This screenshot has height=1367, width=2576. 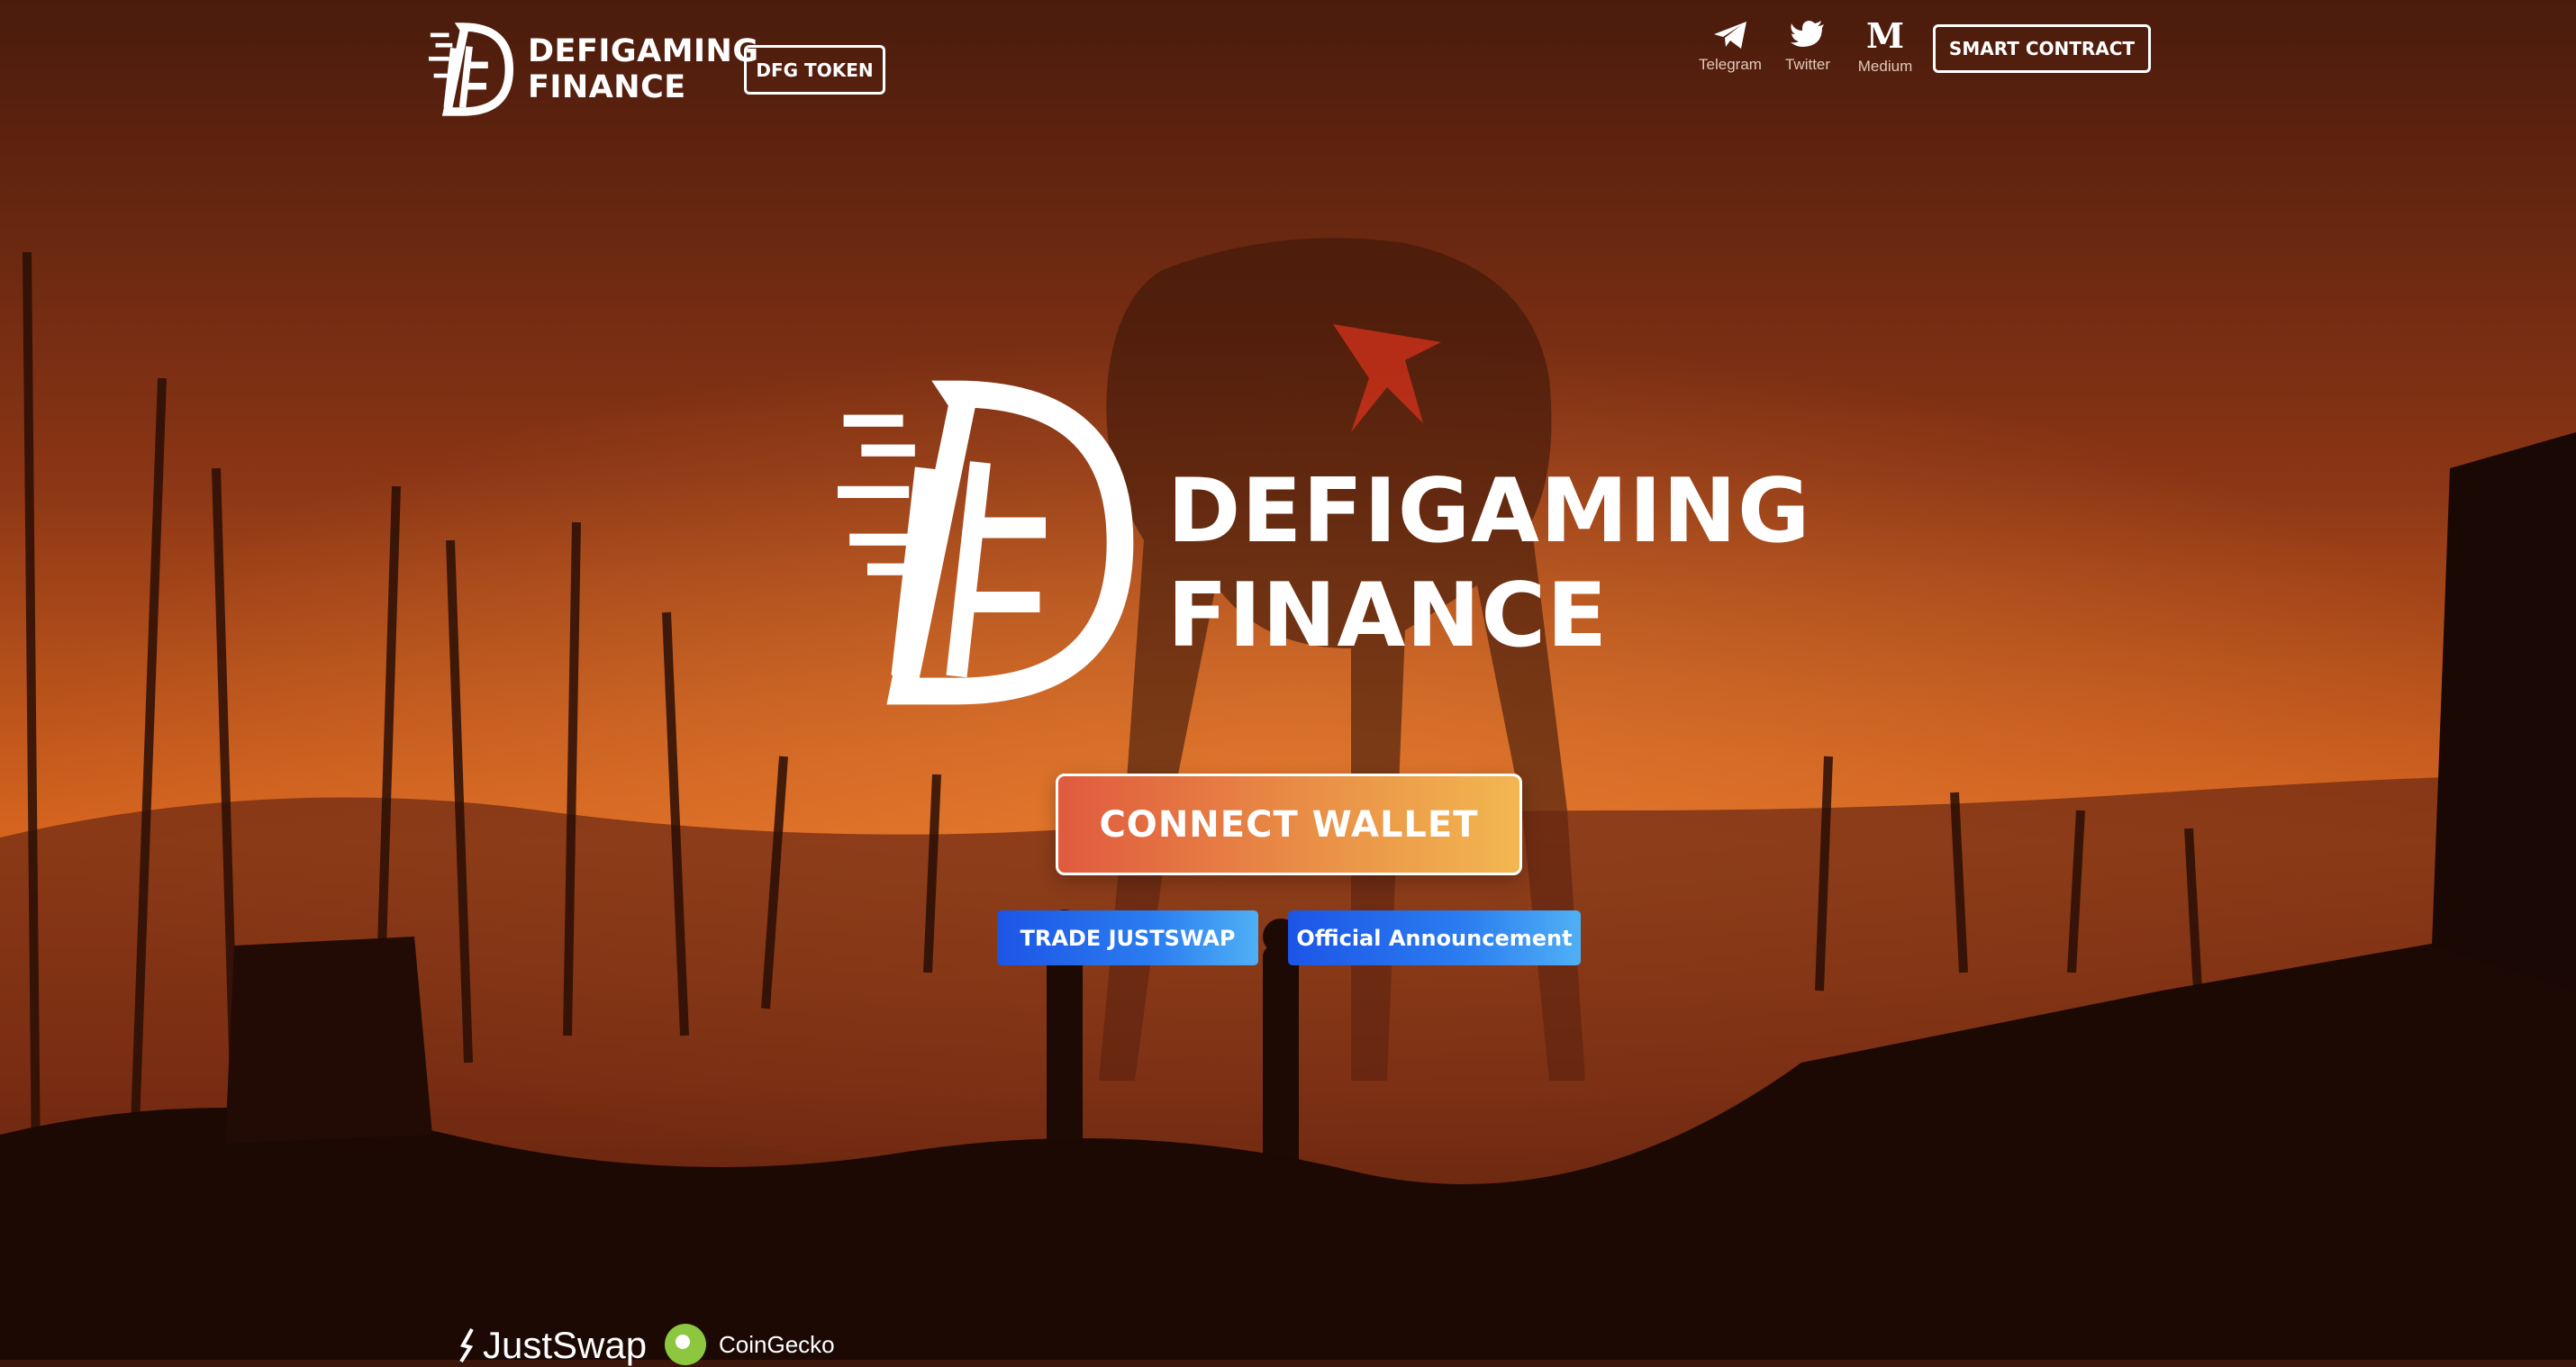 I want to click on medium-link: M Medium, so click(x=1886, y=45).